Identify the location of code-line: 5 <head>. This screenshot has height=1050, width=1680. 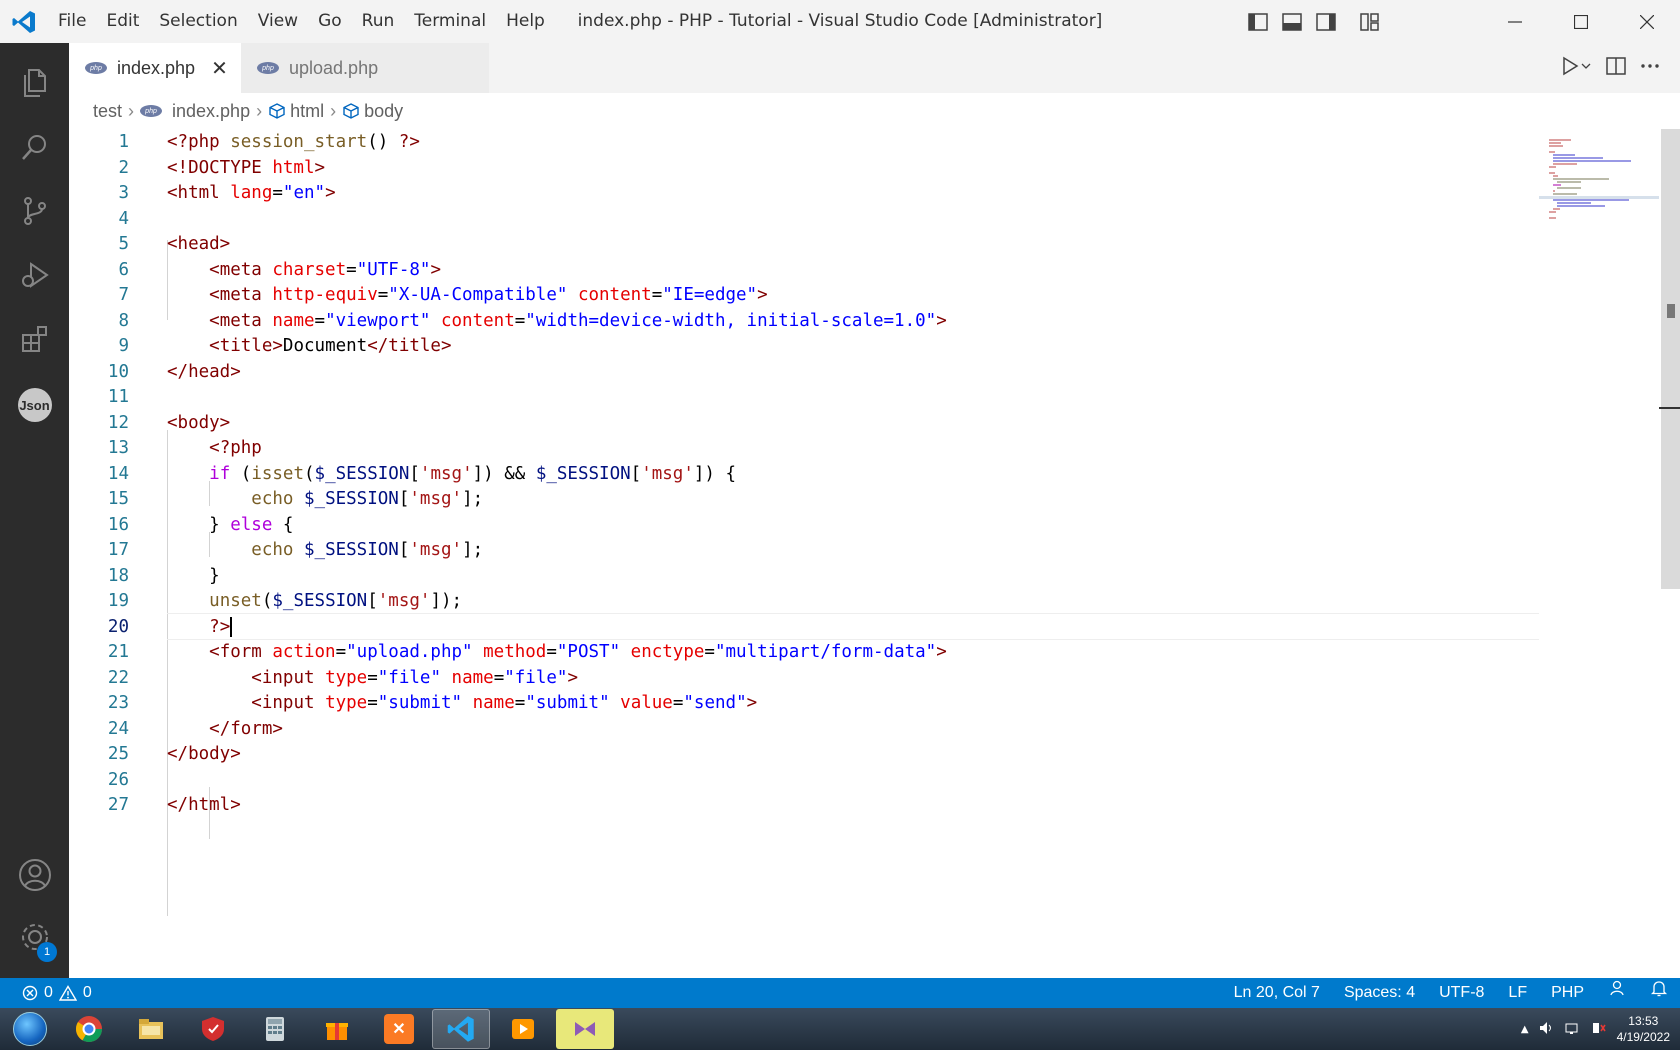
(804, 244).